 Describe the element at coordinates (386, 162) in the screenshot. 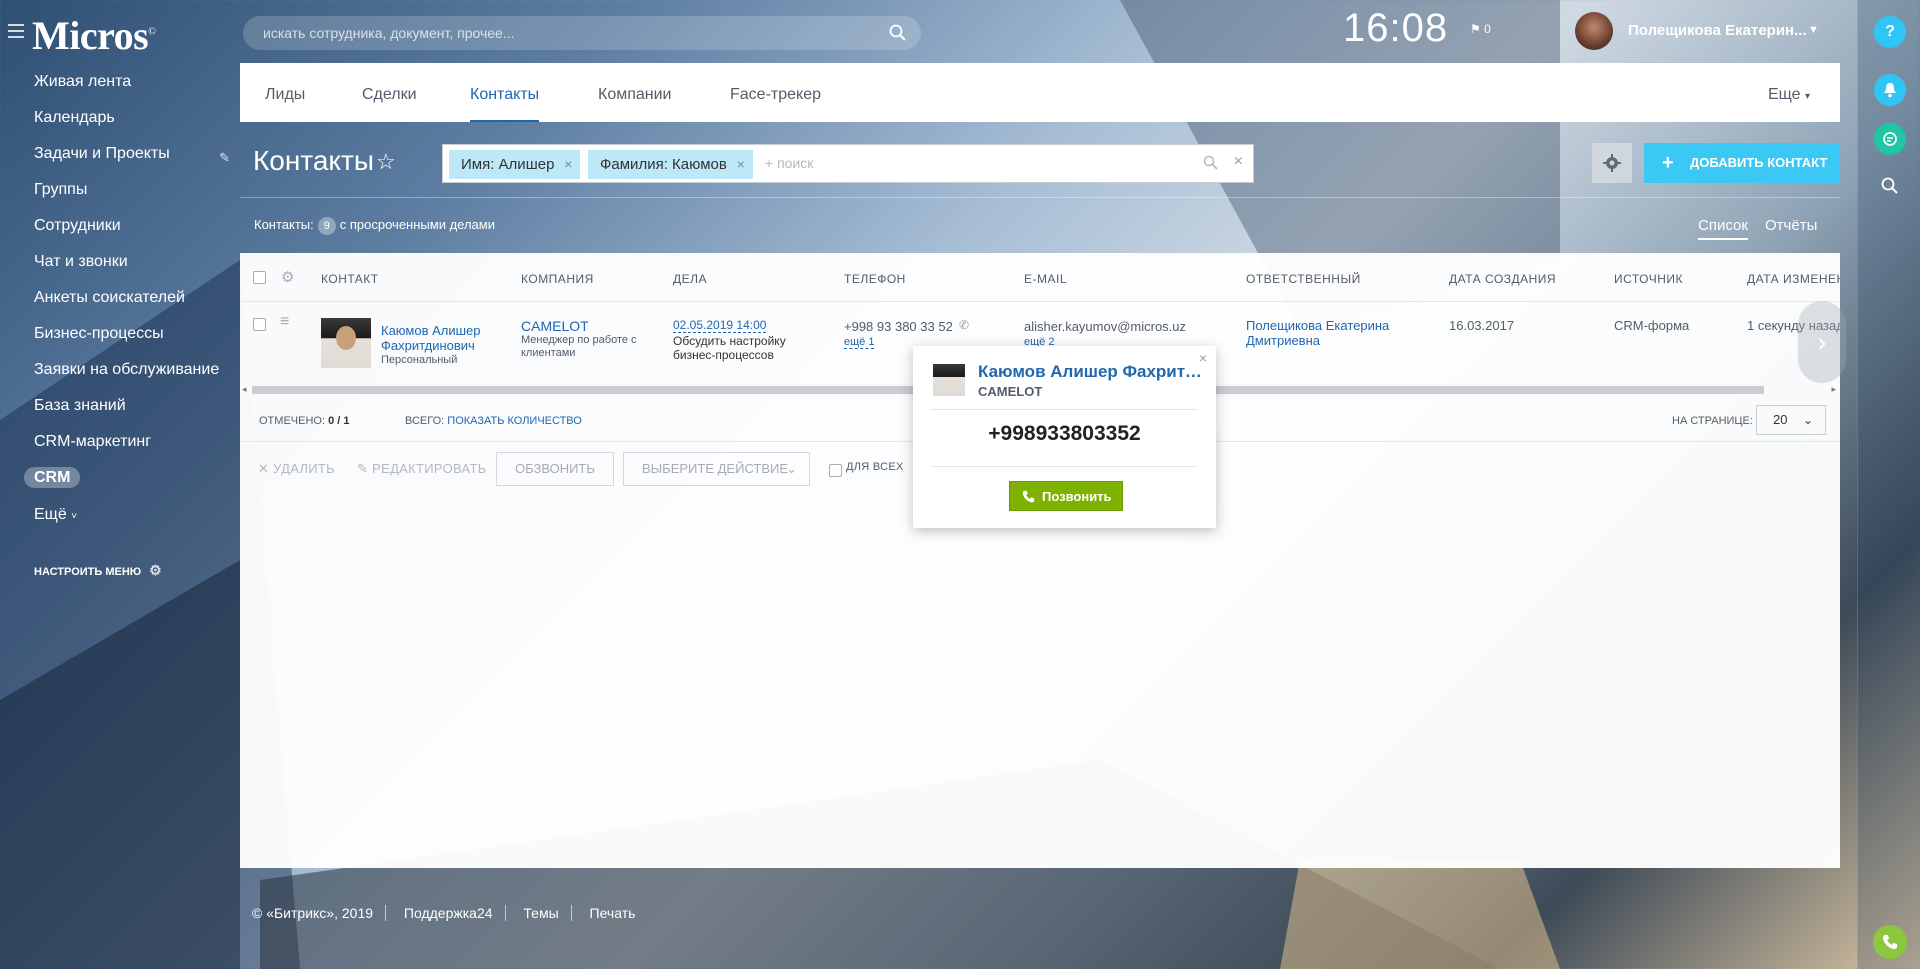

I see `star-icon: ☆` at that location.